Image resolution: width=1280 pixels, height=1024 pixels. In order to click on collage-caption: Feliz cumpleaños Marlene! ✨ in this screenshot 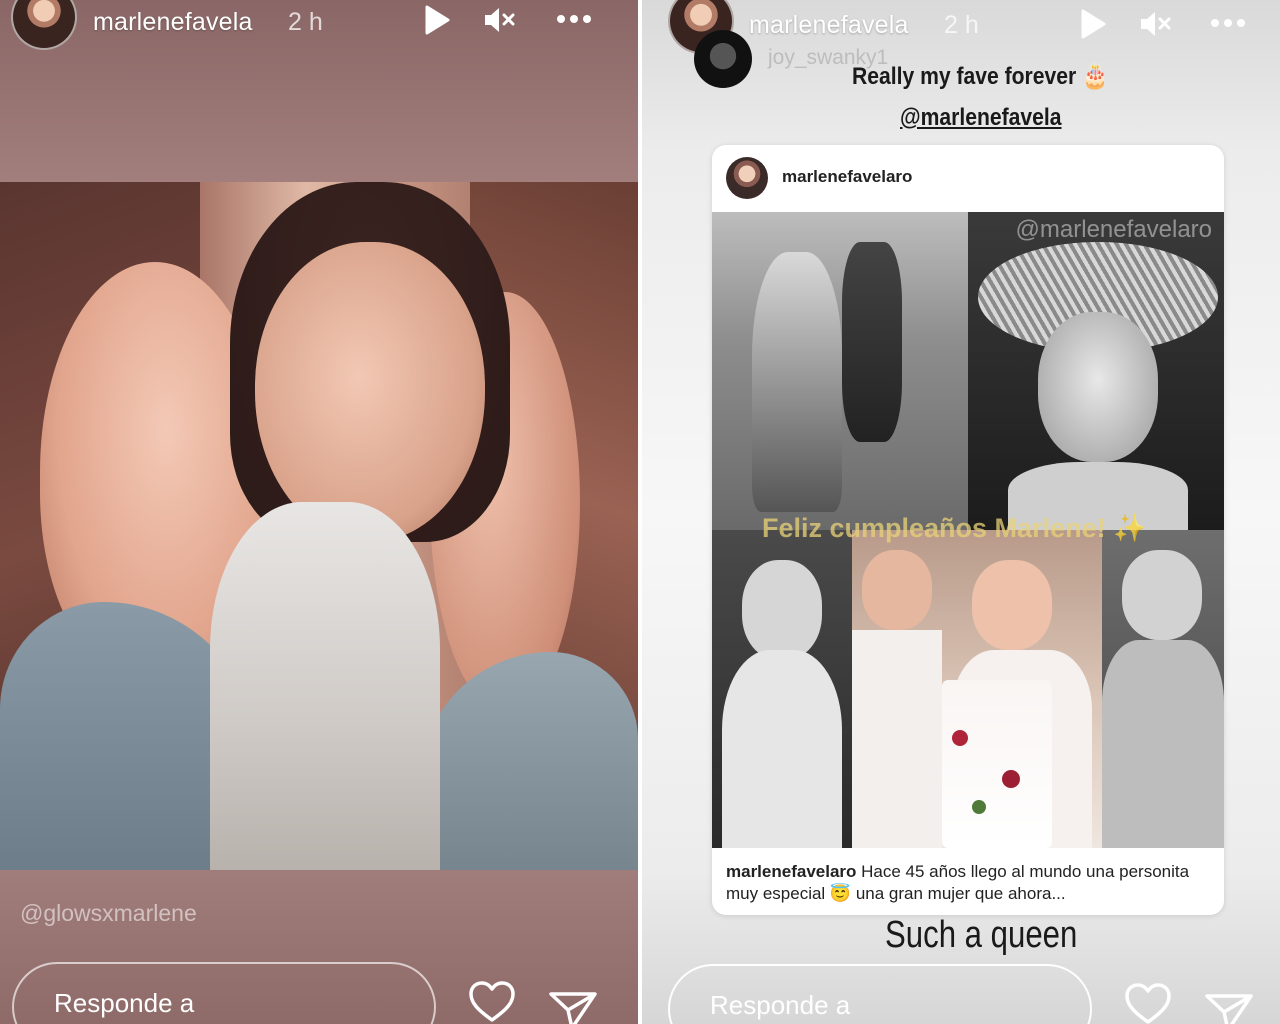, I will do `click(954, 528)`.